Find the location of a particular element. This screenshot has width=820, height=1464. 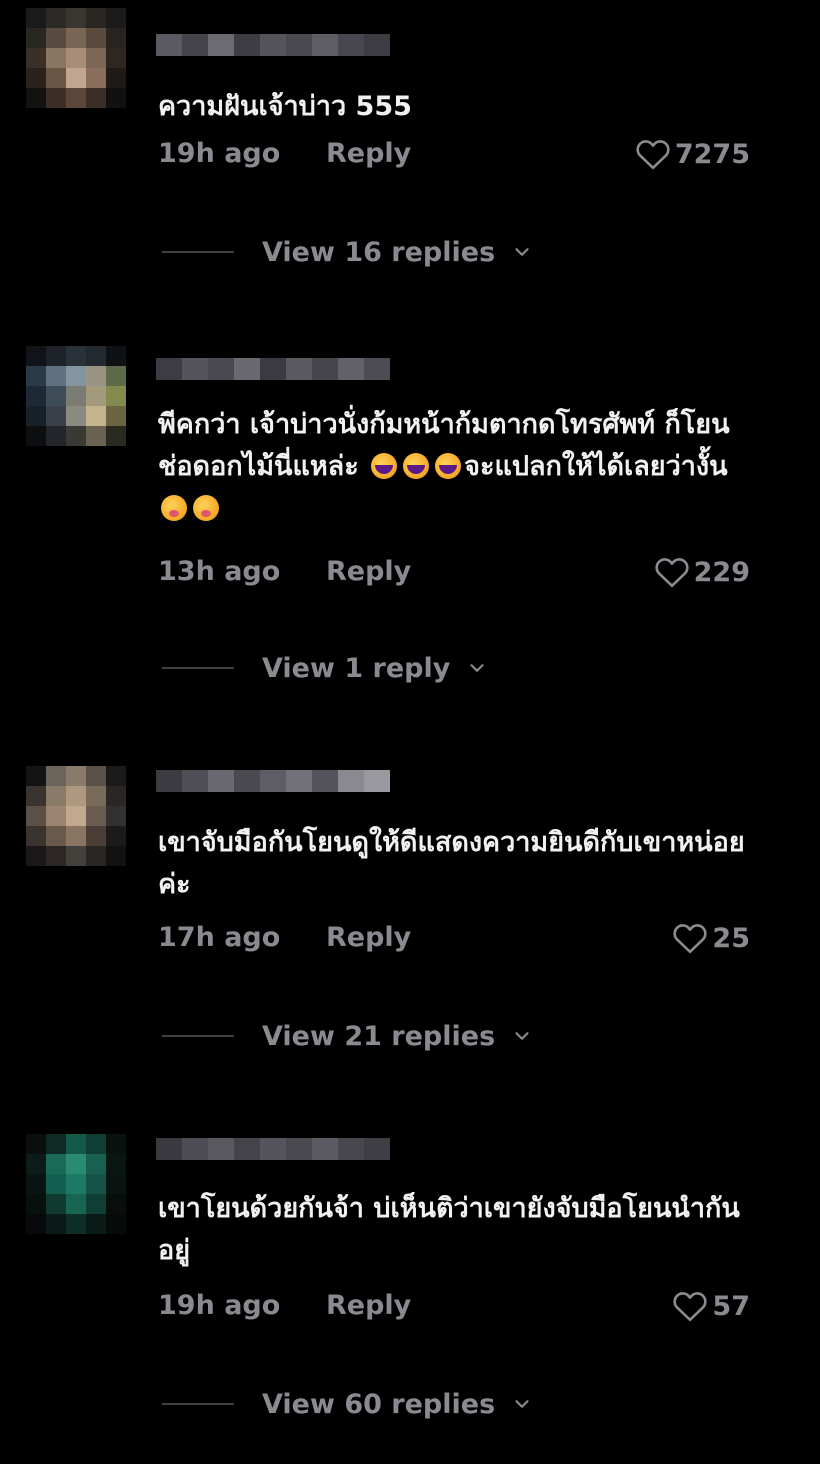

view-replies-button: View 60 replies is located at coordinates (347, 1404).